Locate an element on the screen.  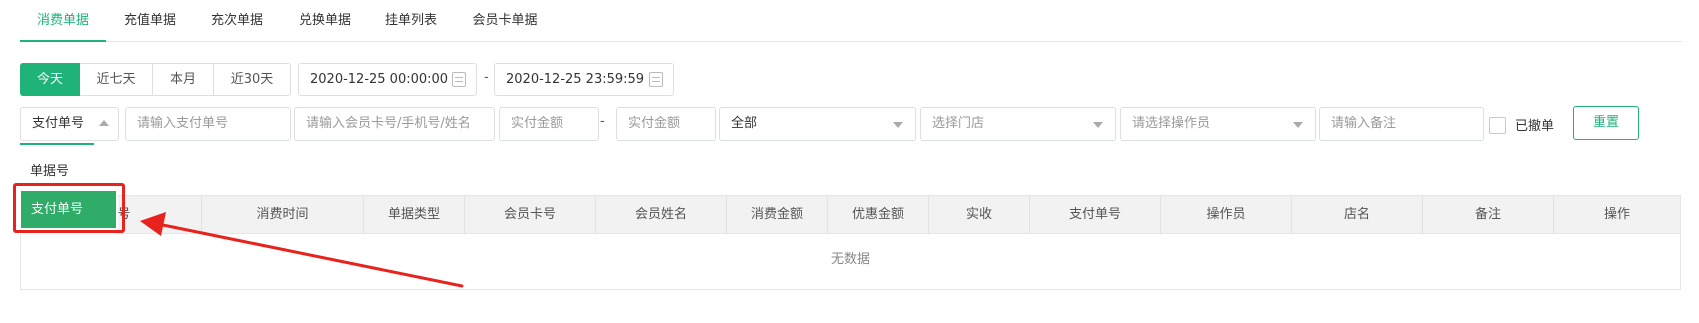
column-header: 支付单号 is located at coordinates (1095, 215).